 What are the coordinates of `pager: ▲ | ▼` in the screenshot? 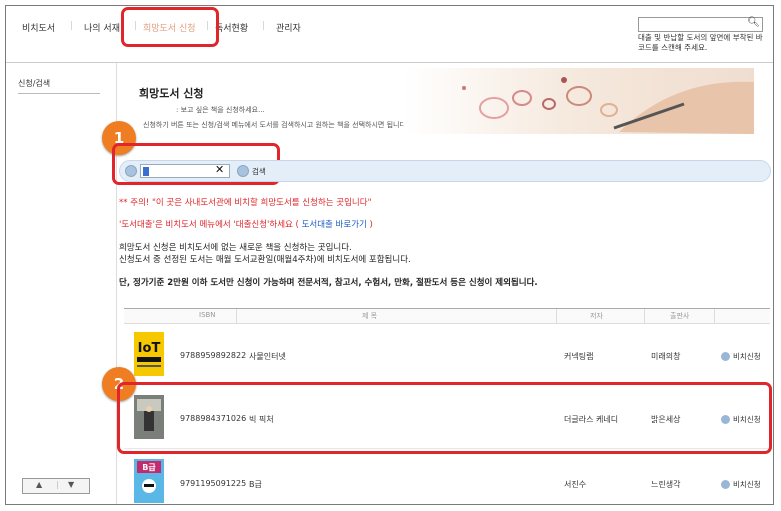 It's located at (56, 486).